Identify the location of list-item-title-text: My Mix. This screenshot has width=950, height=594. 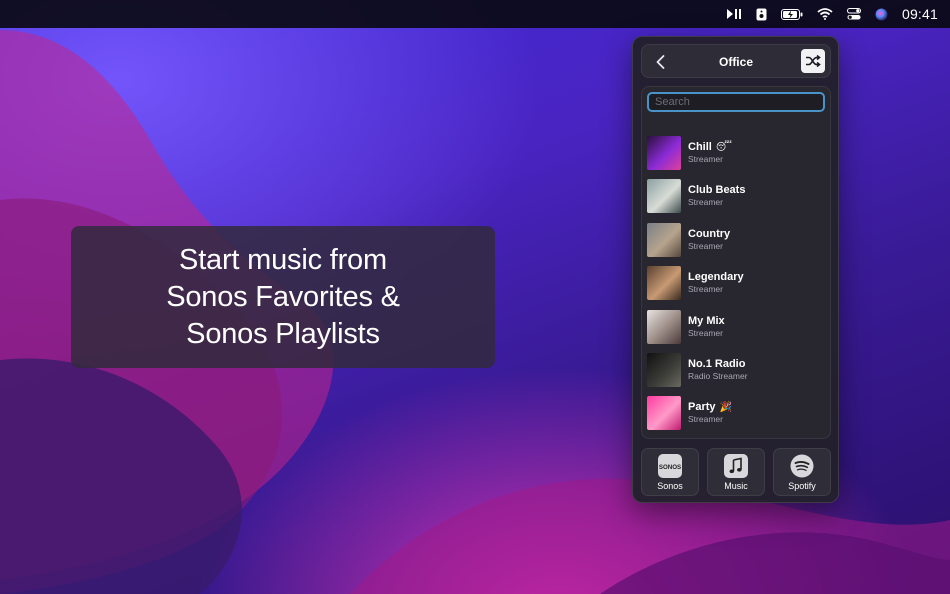
(706, 320).